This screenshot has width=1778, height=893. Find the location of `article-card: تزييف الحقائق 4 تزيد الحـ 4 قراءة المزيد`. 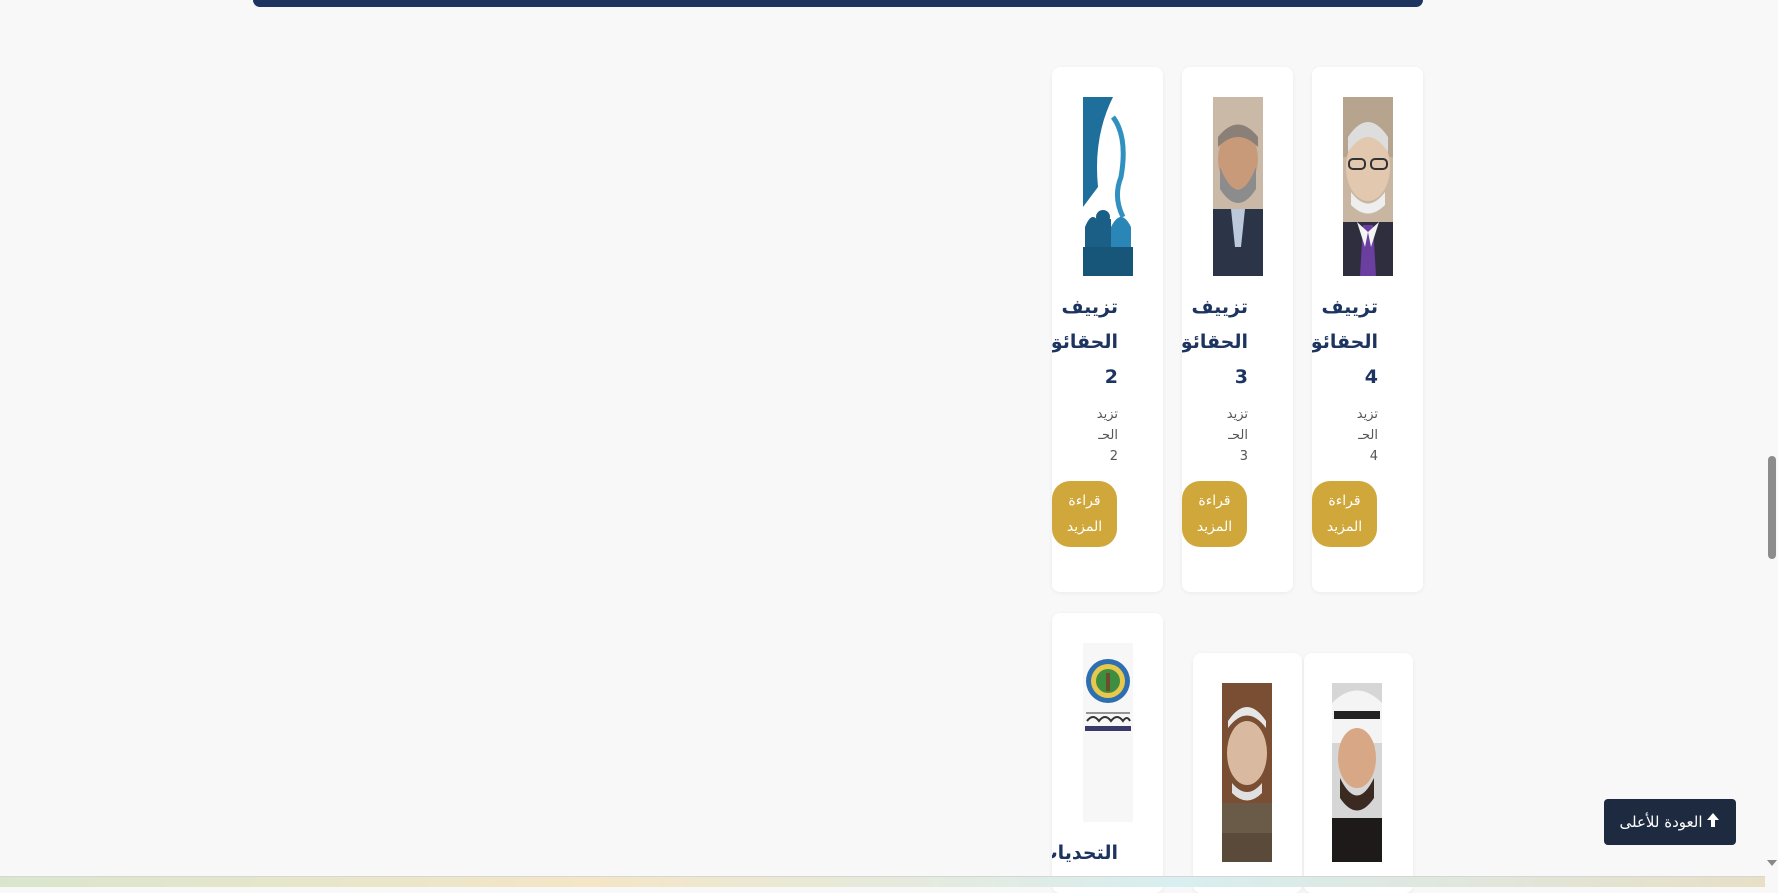

article-card: تزييف الحقائق 4 تزيد الحـ 4 قراءة المزيد is located at coordinates (1367, 329).